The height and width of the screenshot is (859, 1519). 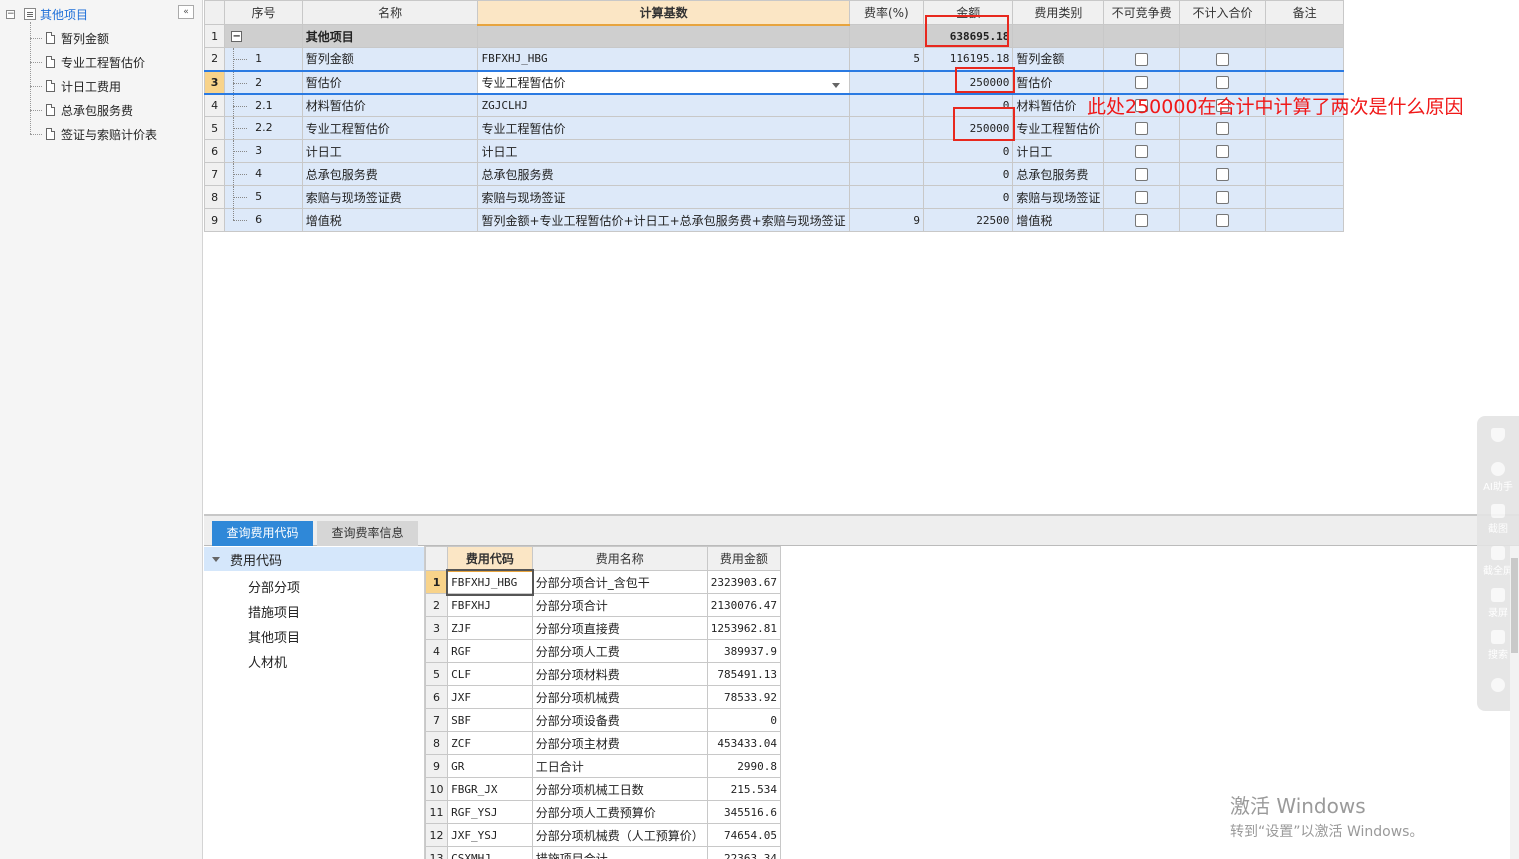 What do you see at coordinates (490, 628) in the screenshot?
I see `fee-code-cell: ZJF` at bounding box center [490, 628].